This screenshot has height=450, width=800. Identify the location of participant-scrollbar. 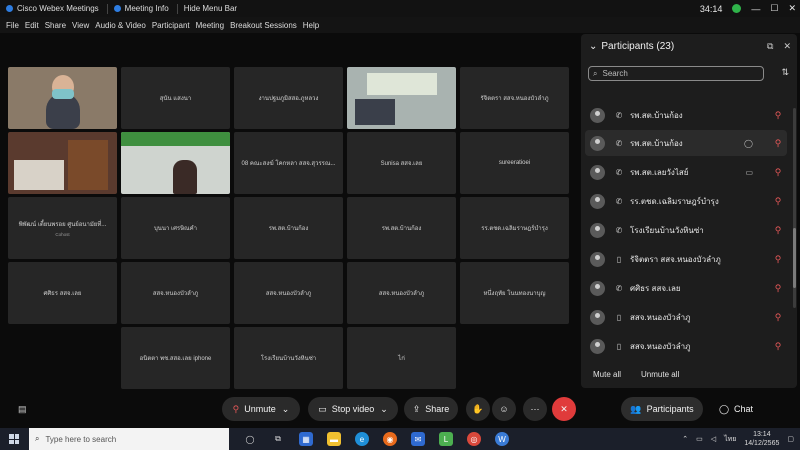
(794, 208).